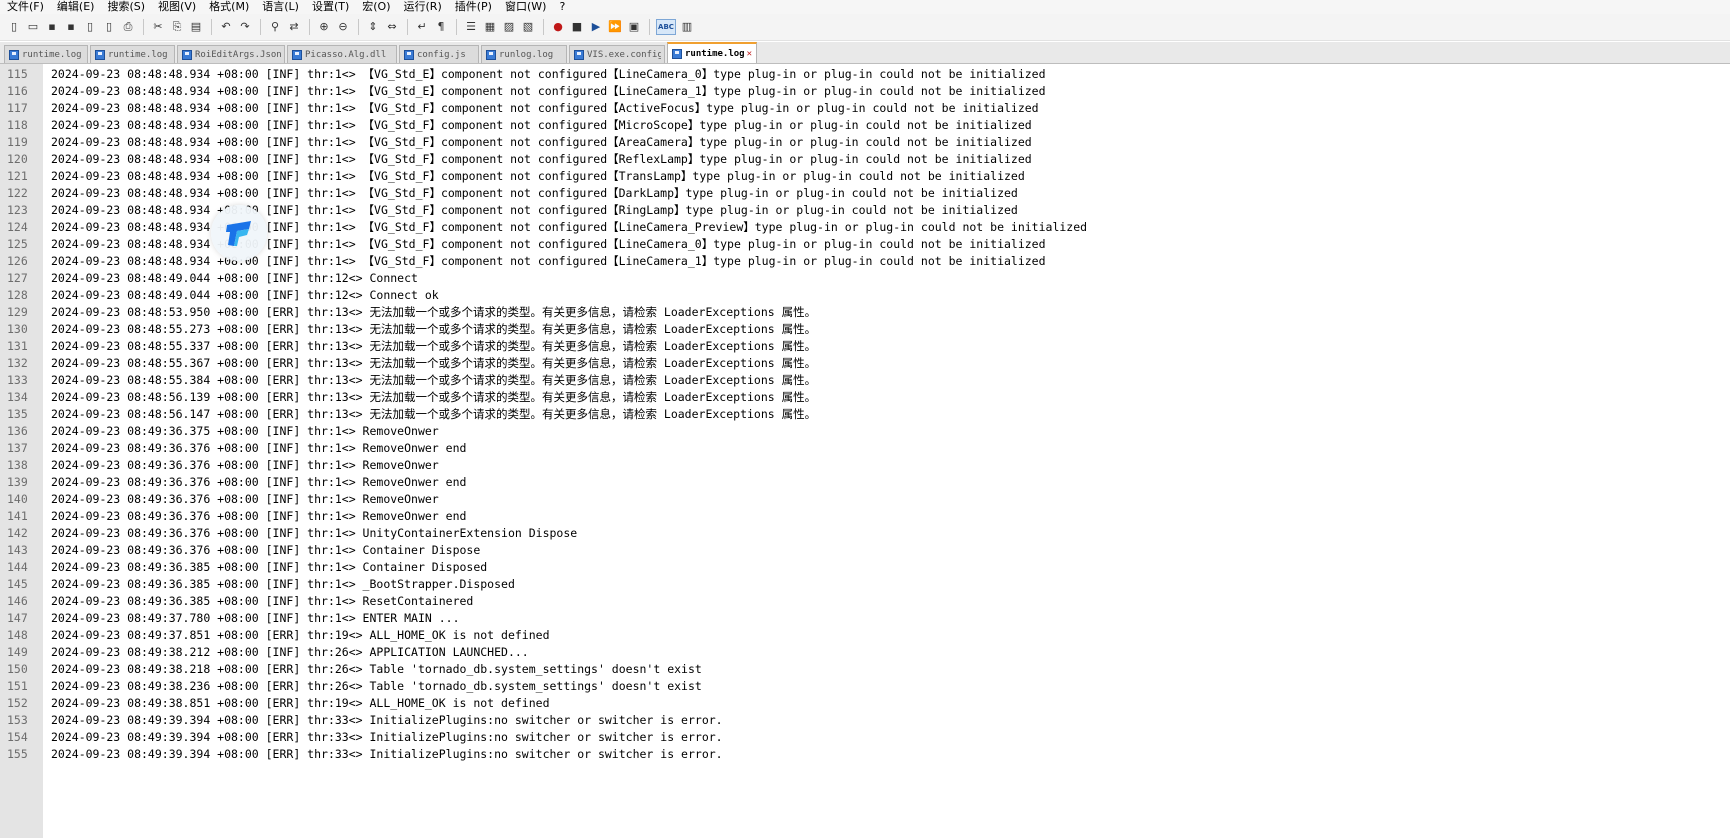 Image resolution: width=1730 pixels, height=838 pixels. What do you see at coordinates (422, 27) in the screenshot?
I see `word-wrap-icon: ↵` at bounding box center [422, 27].